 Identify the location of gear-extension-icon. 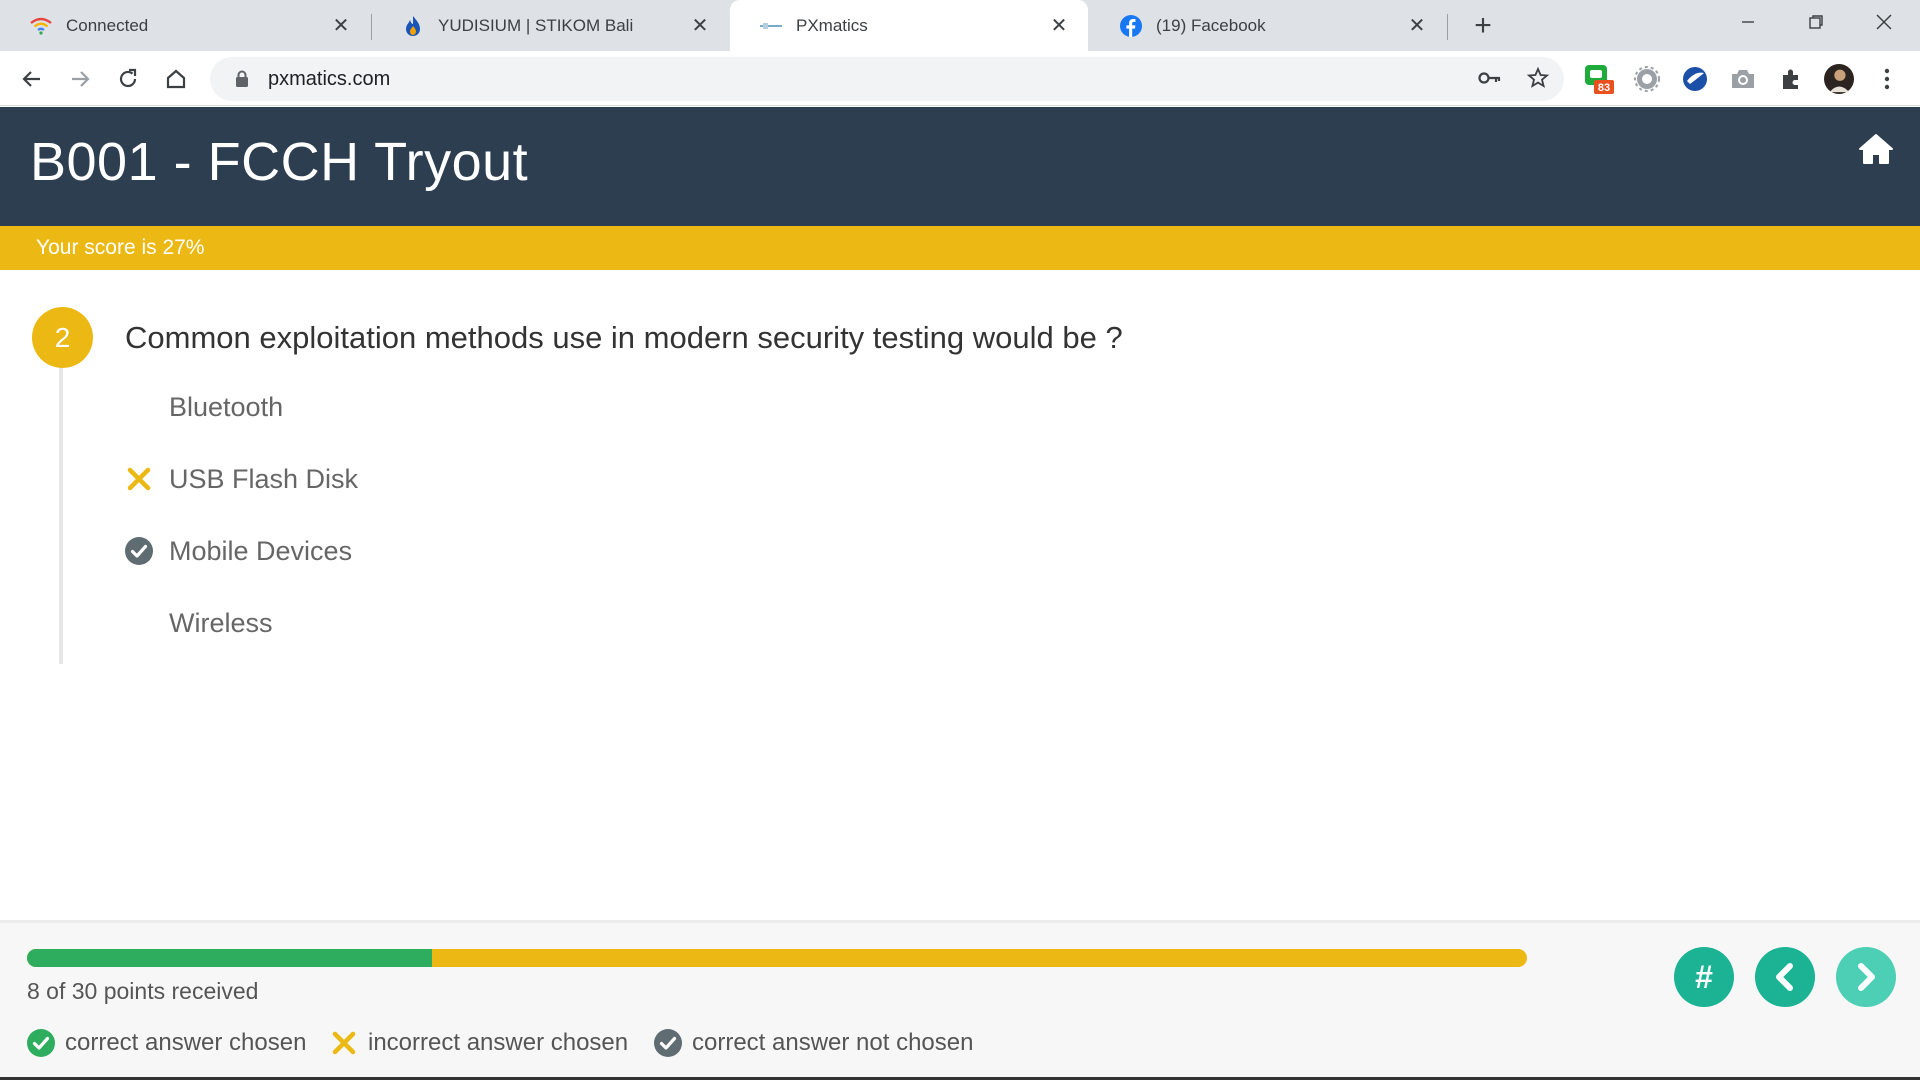
(1647, 79).